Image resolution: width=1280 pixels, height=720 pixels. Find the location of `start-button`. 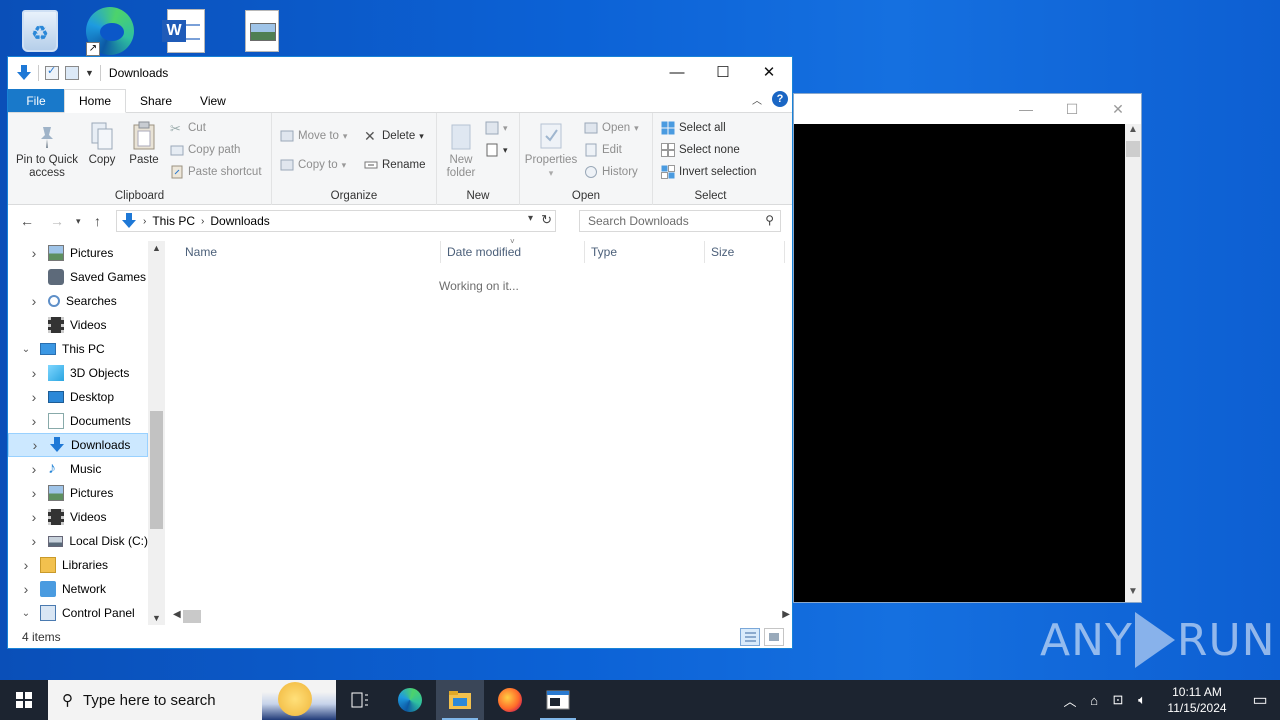

start-button is located at coordinates (24, 700).